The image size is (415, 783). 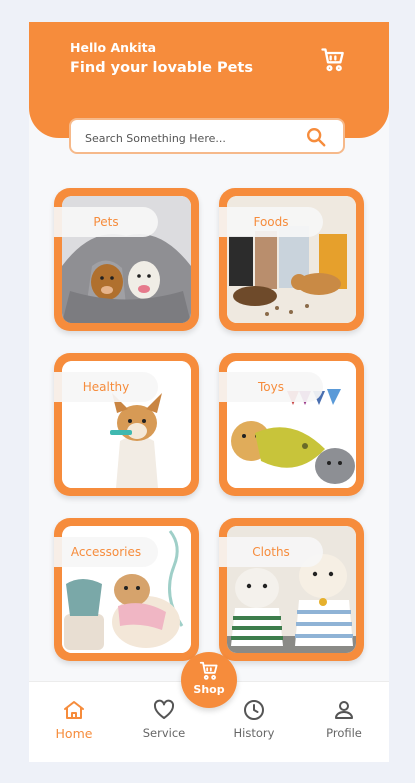 I want to click on nav-item-history: History, so click(x=254, y=719).